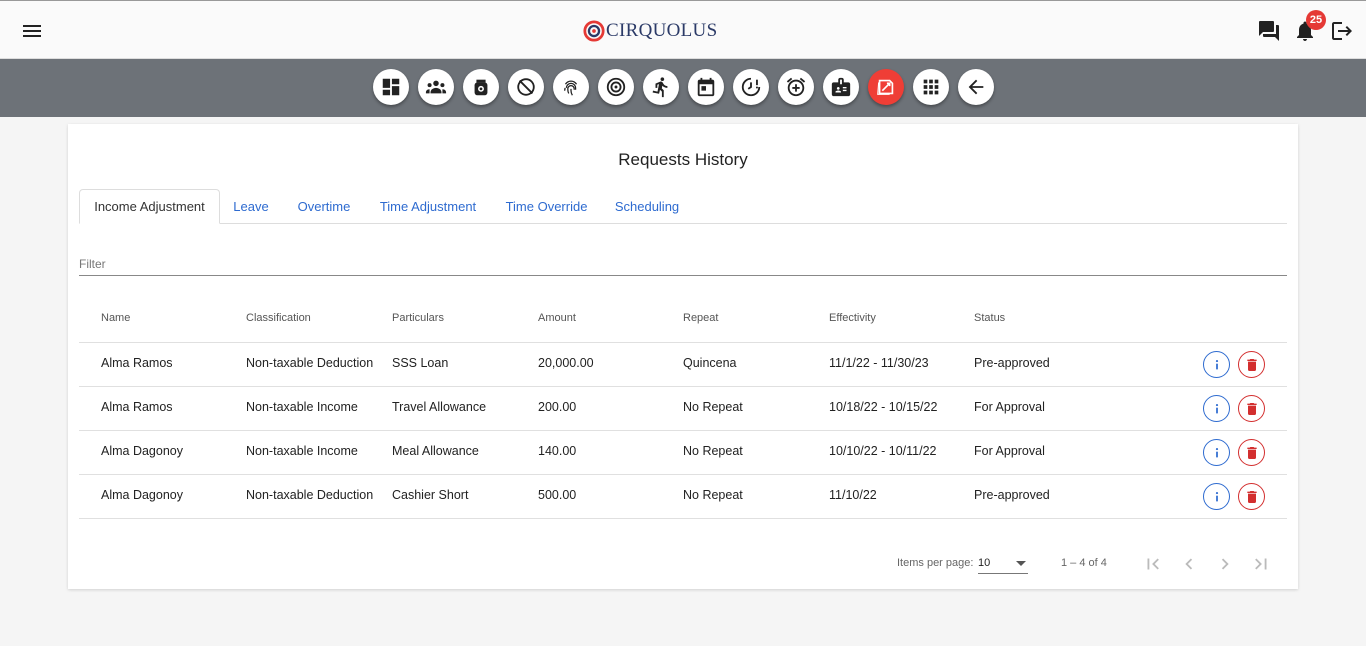  What do you see at coordinates (149, 206) in the screenshot?
I see `tab-income-adjustment: Income Adjustment` at bounding box center [149, 206].